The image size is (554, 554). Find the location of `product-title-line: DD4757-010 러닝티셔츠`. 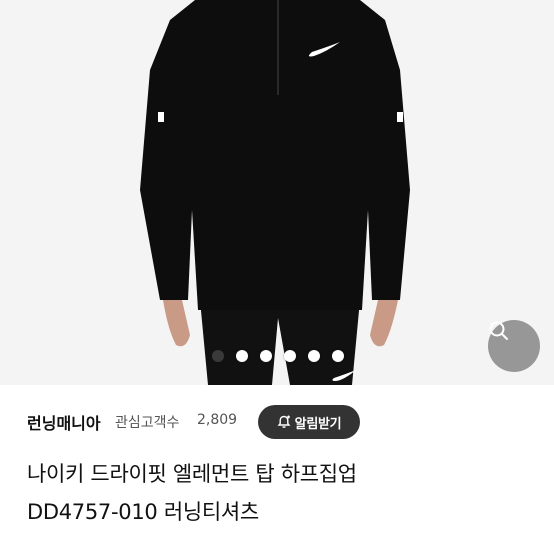

product-title-line: DD4757-010 러닝티셔츠 is located at coordinates (143, 512).